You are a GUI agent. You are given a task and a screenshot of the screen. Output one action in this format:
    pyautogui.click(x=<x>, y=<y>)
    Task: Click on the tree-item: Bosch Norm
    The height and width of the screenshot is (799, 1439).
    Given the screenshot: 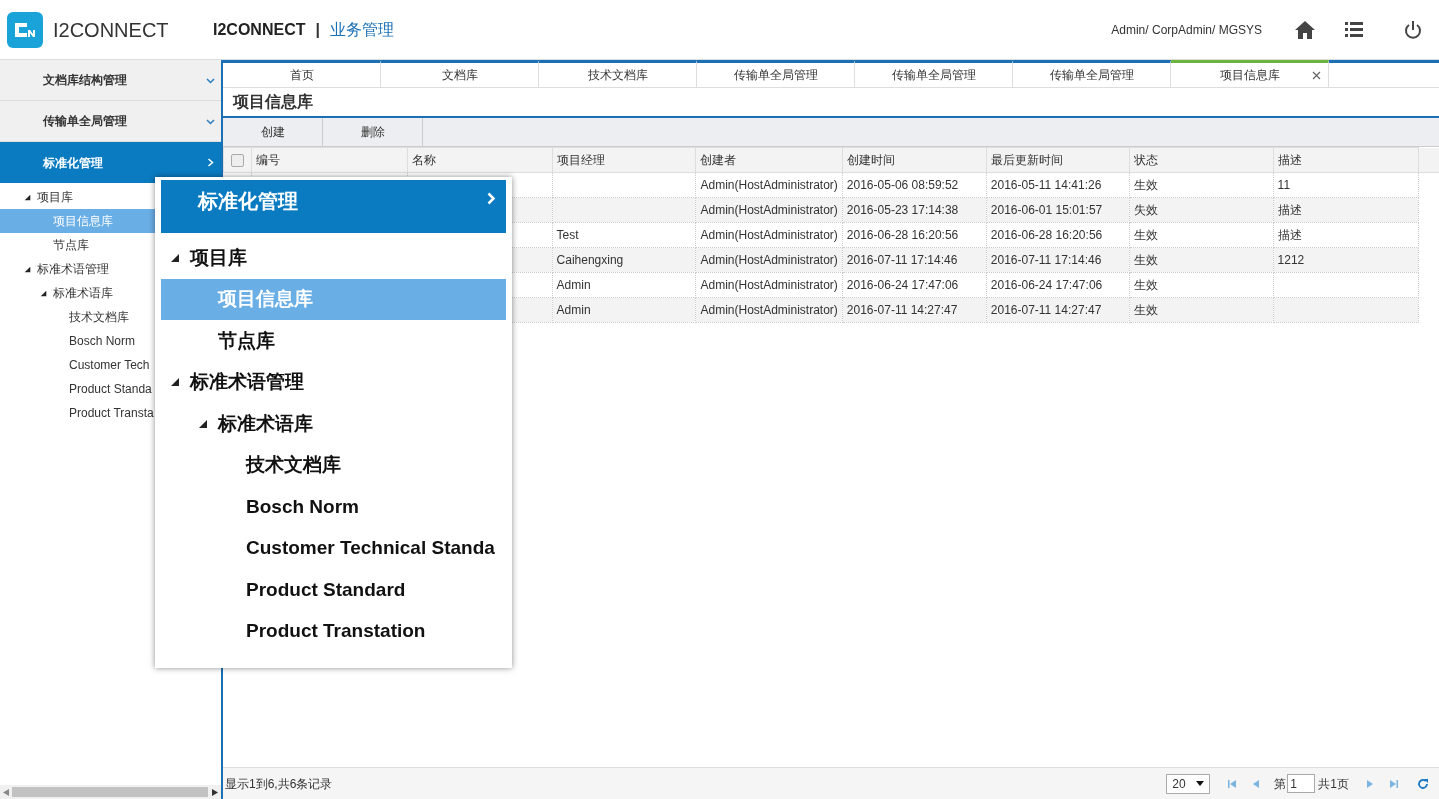 What is the action you would take?
    pyautogui.click(x=333, y=507)
    